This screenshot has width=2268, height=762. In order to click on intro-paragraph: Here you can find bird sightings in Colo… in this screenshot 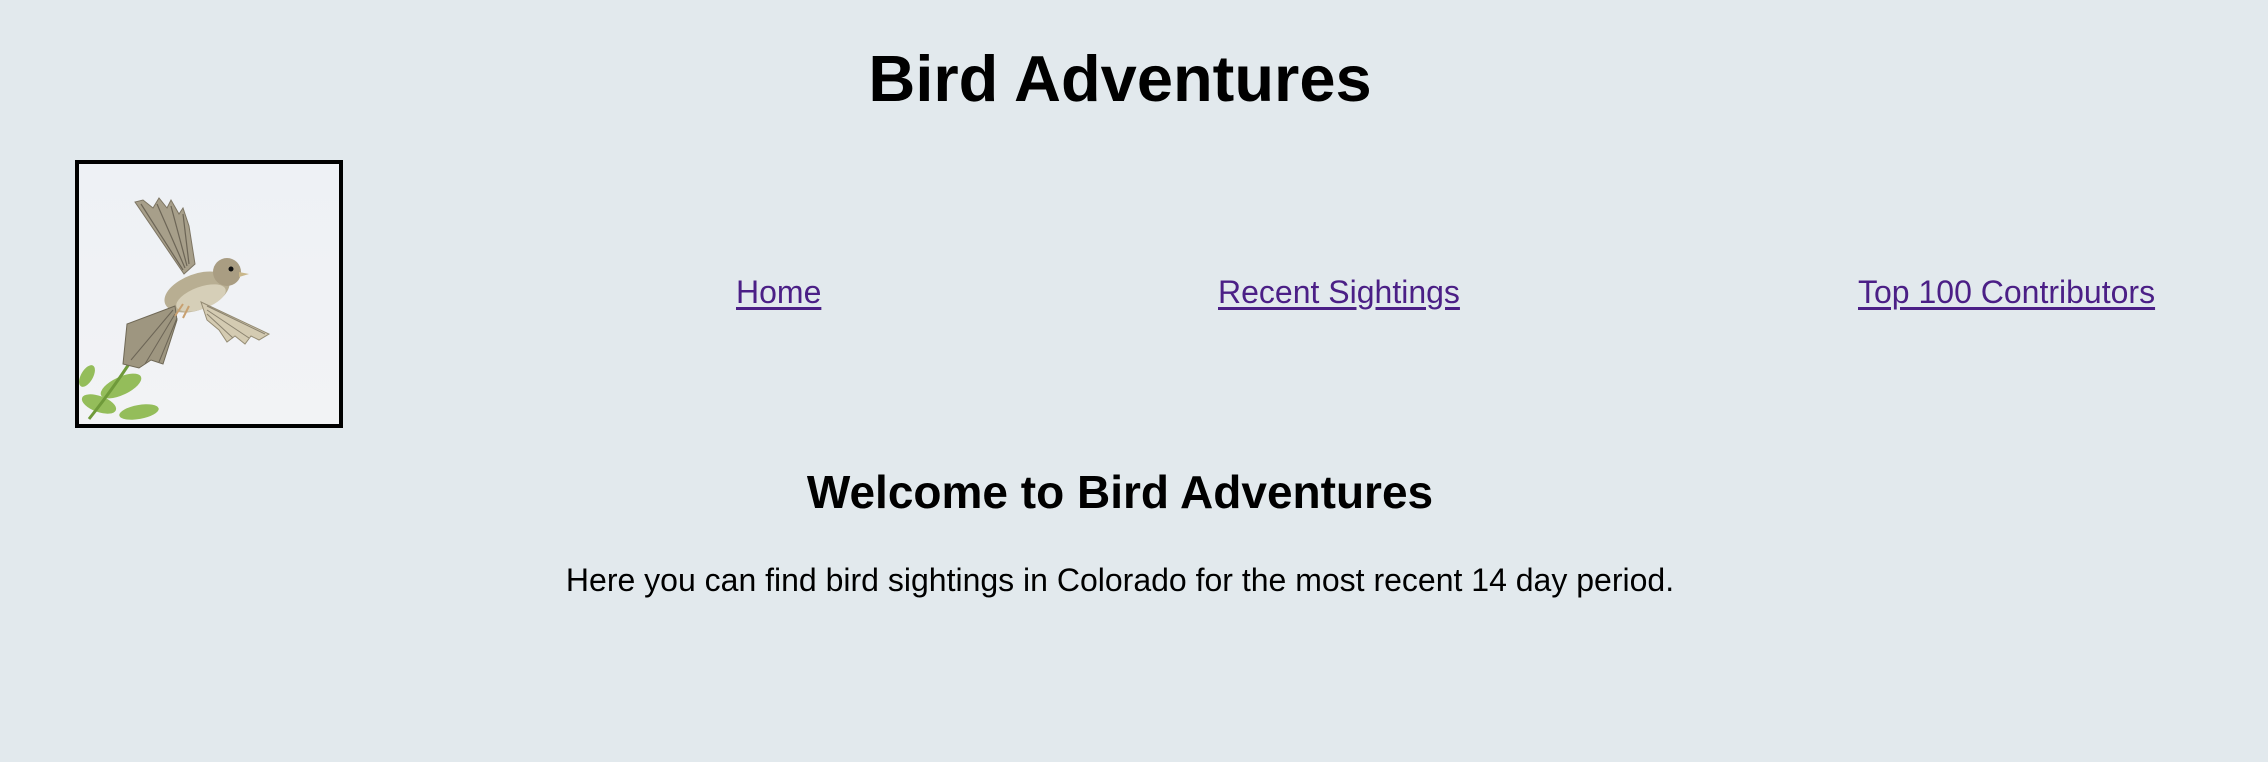, I will do `click(1120, 580)`.